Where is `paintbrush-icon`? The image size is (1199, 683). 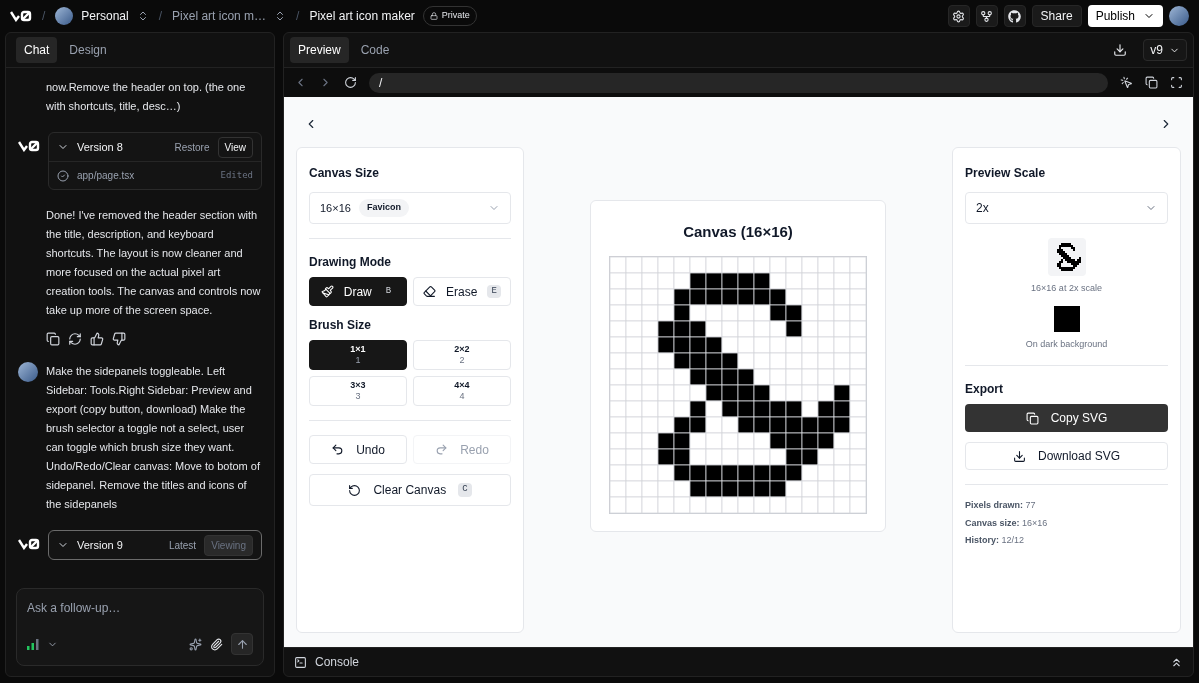 paintbrush-icon is located at coordinates (327, 291).